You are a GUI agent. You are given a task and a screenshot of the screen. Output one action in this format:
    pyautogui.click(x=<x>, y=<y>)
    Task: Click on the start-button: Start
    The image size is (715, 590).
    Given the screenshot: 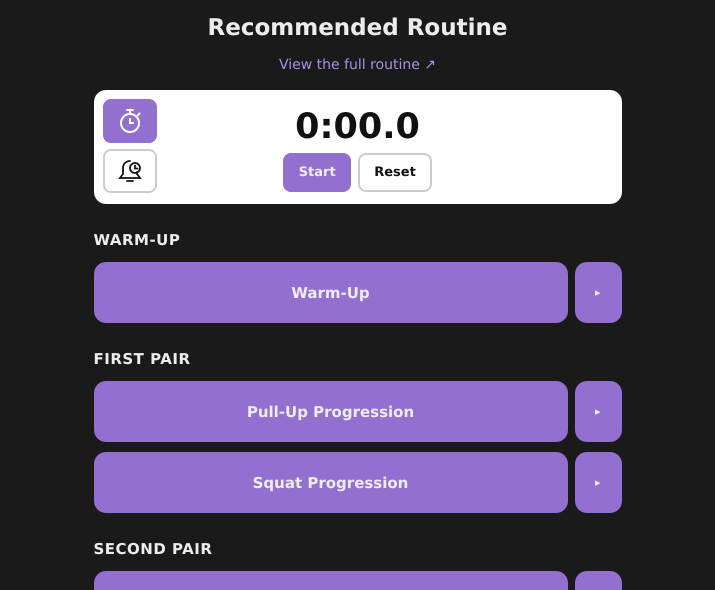 What is the action you would take?
    pyautogui.click(x=317, y=172)
    